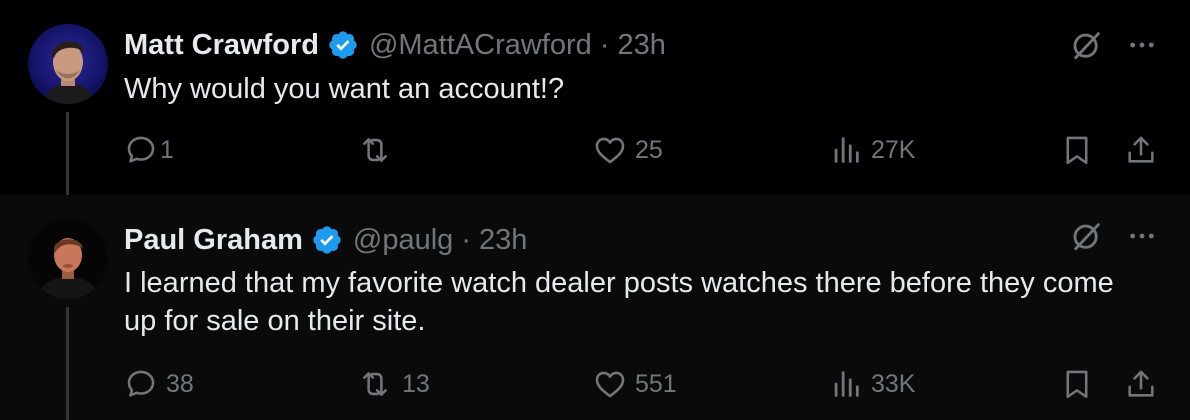 This screenshot has height=420, width=1190. I want to click on author-handle: @paulg, so click(403, 240).